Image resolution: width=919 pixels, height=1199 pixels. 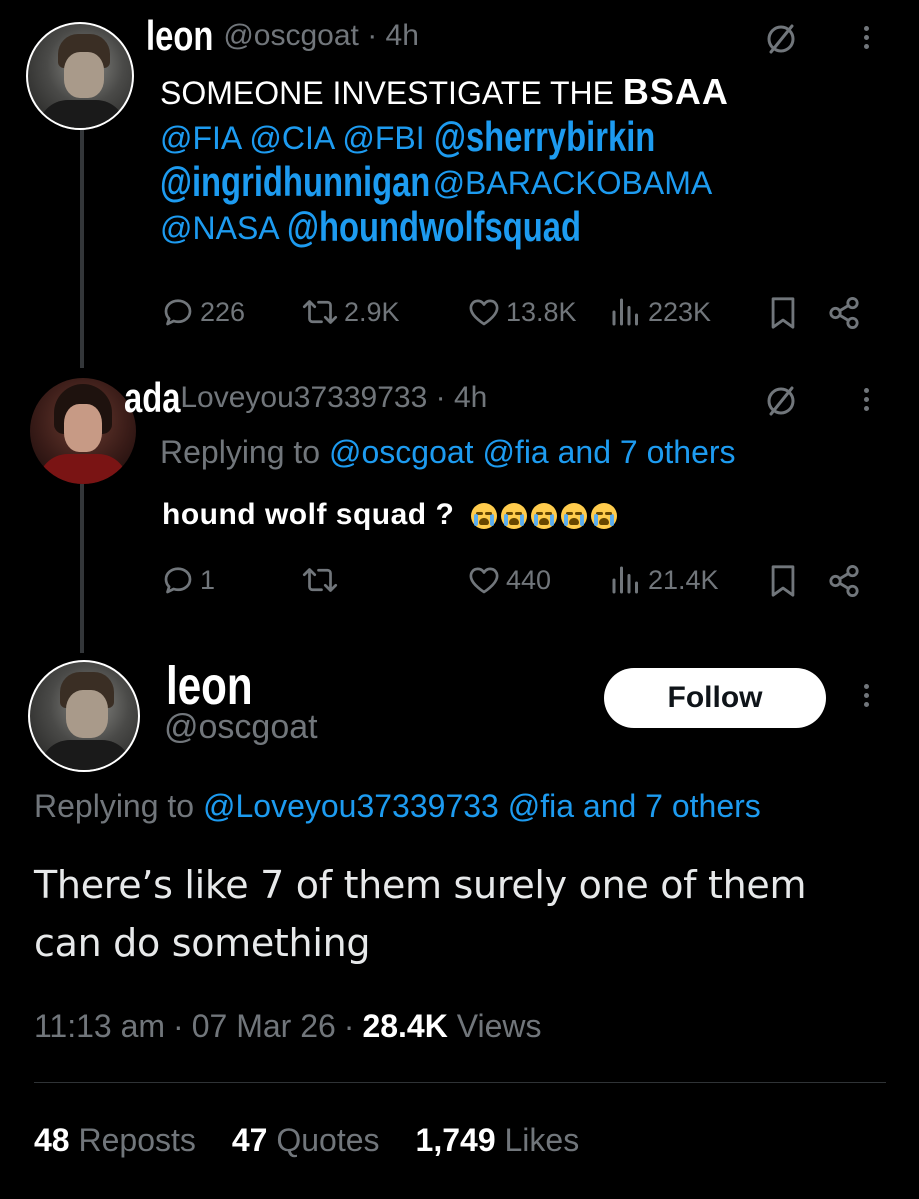 I want to click on quotes-stat: 47 Quotes, so click(x=306, y=1140).